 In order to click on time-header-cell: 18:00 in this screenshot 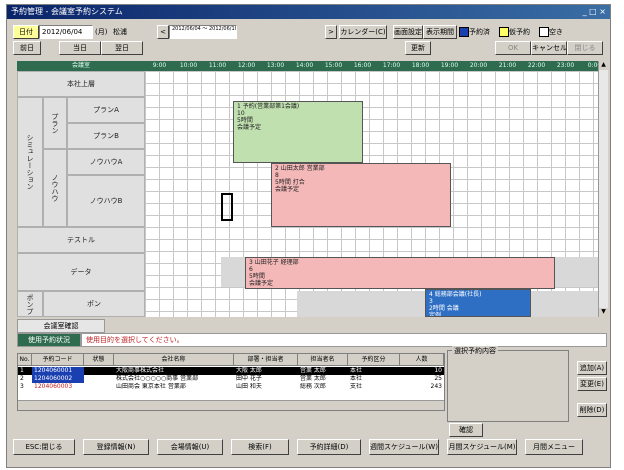, I will do `click(420, 65)`.